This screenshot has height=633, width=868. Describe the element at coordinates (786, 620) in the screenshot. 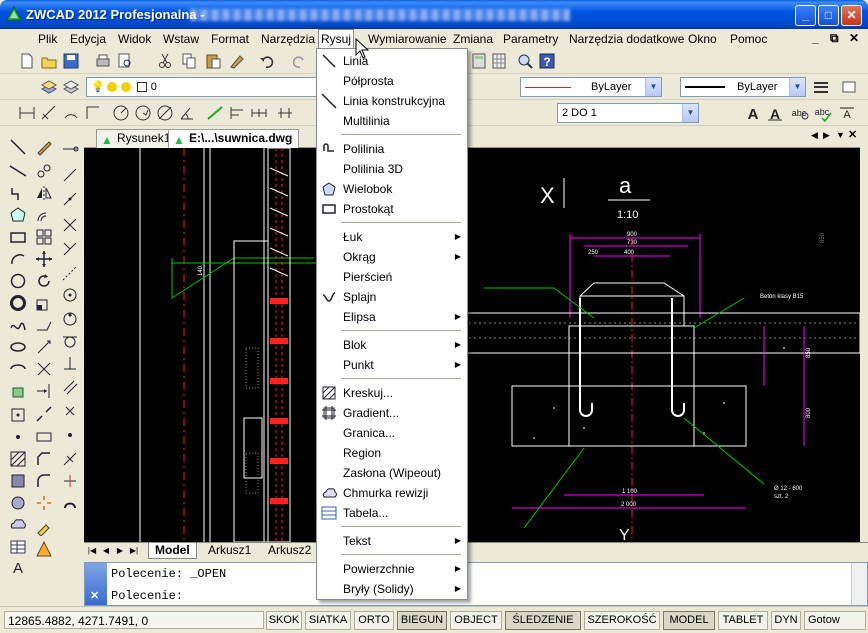

I see `status-dyn: DYN` at that location.